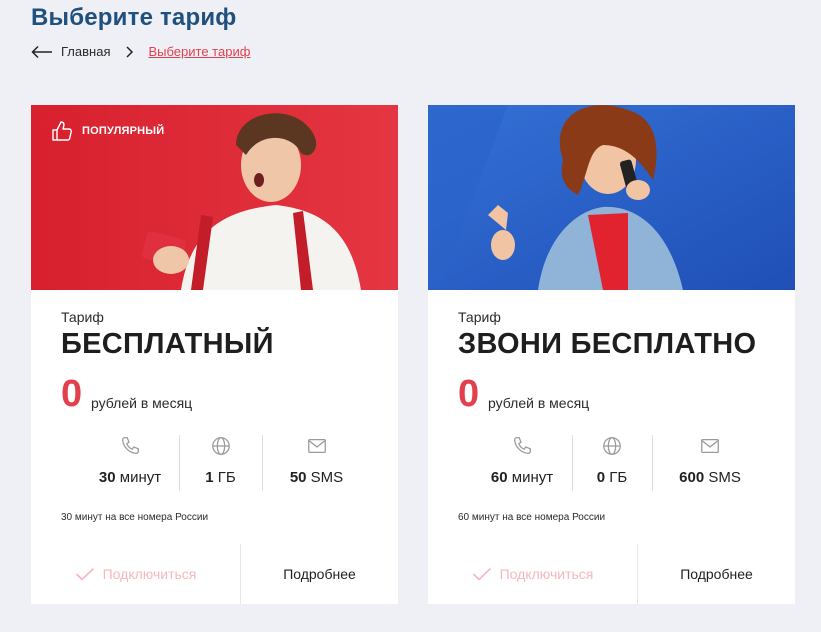  I want to click on feature-minutes: 60 минут, so click(522, 463).